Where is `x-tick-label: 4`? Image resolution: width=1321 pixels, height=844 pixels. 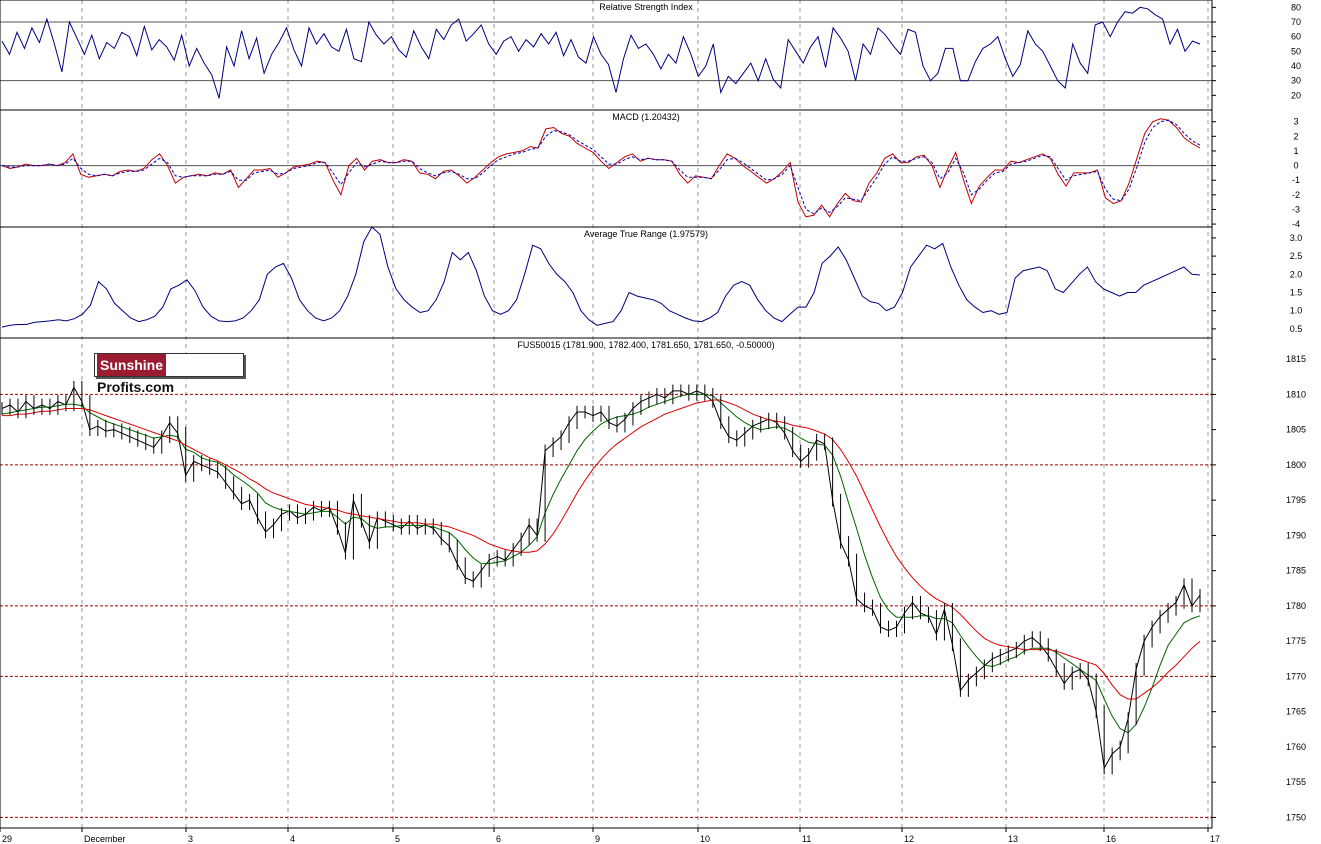
x-tick-label: 4 is located at coordinates (292, 839).